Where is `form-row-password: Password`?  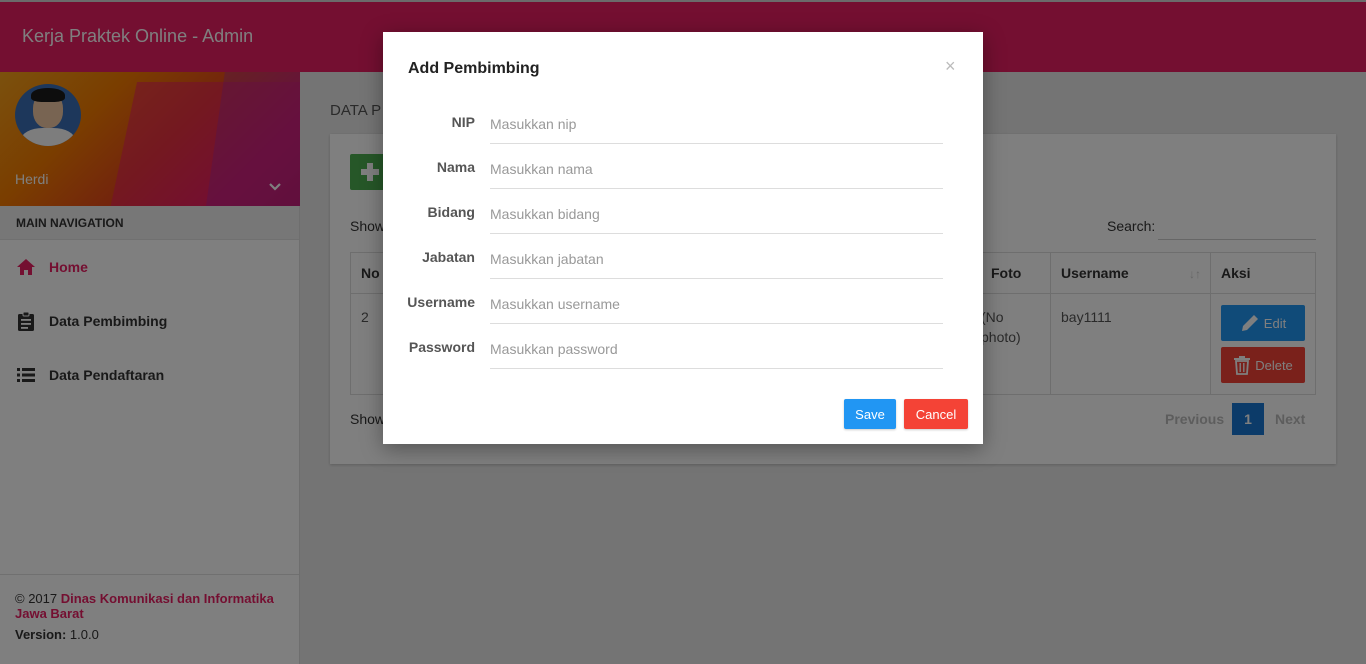
form-row-password: Password is located at coordinates (683, 349).